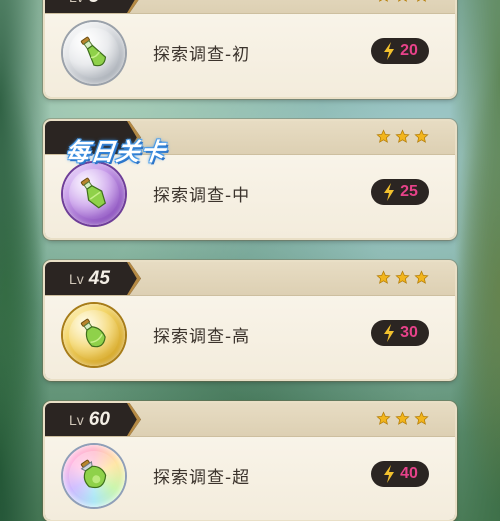  Describe the element at coordinates (409, 332) in the screenshot. I see `energy-cost-value: 30` at that location.